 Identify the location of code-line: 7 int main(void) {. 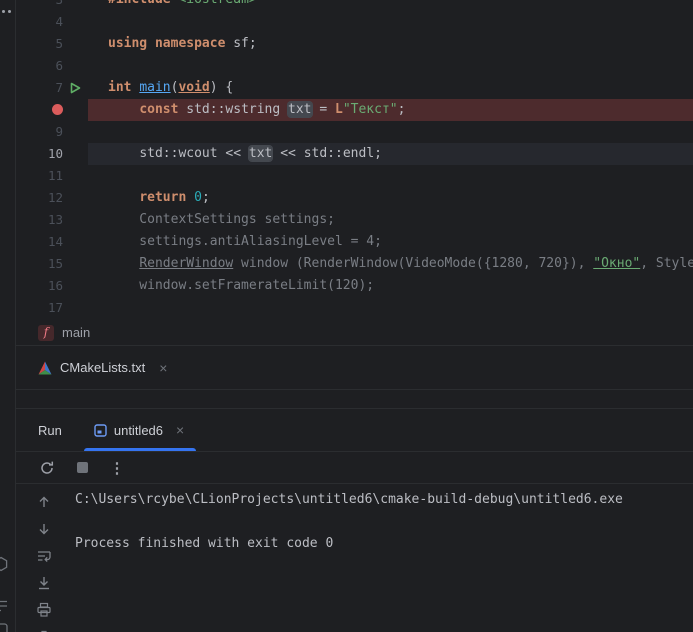
(354, 88).